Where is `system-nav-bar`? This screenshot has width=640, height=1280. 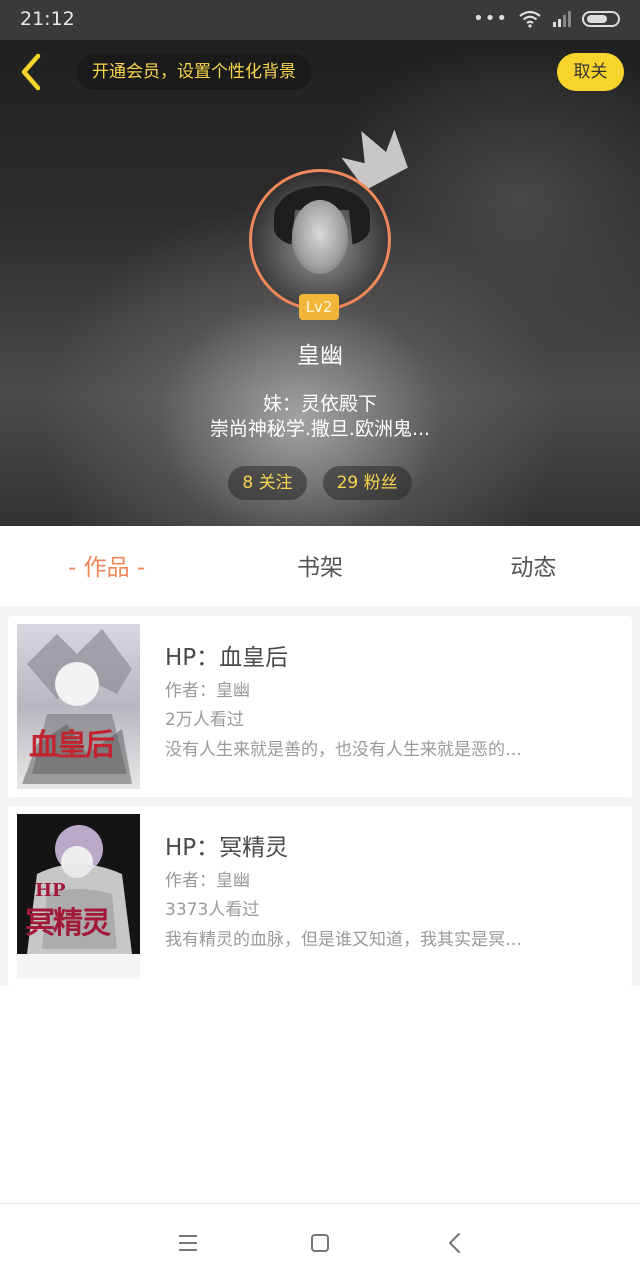 system-nav-bar is located at coordinates (320, 1241).